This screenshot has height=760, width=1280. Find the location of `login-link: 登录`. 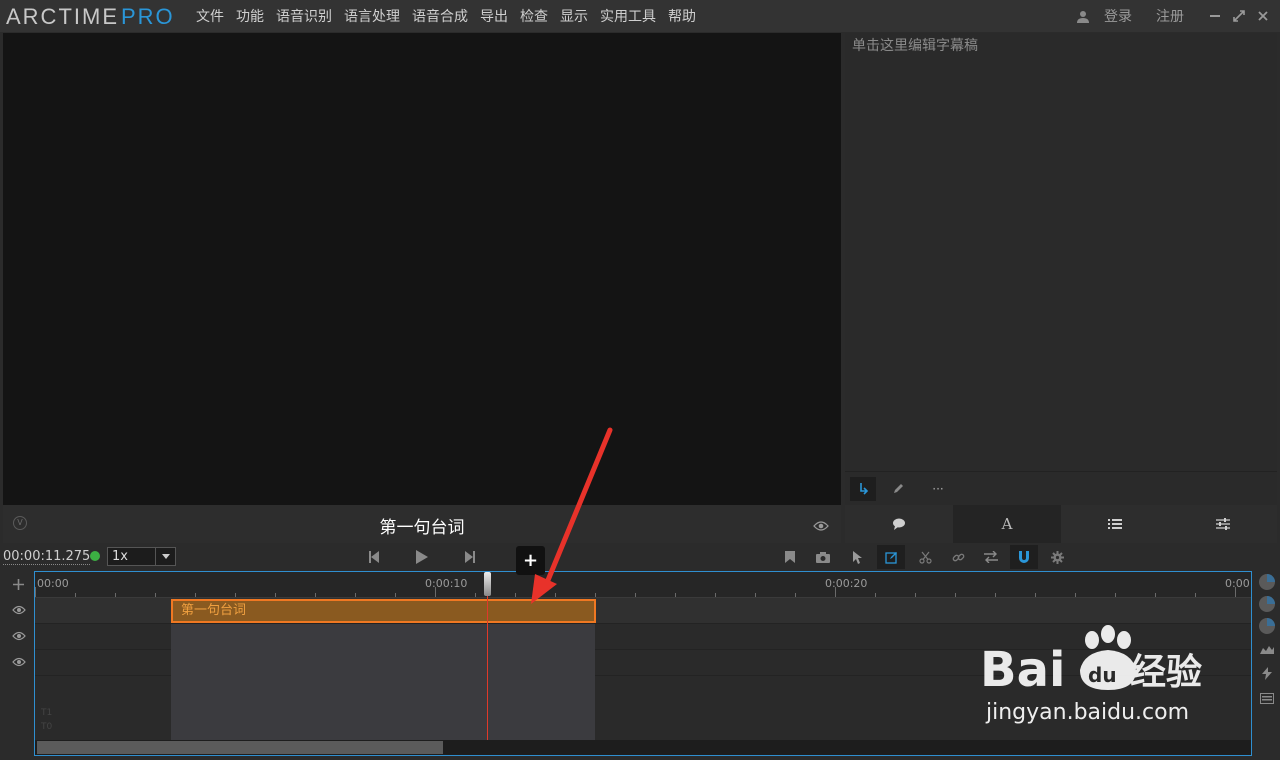

login-link: 登录 is located at coordinates (1118, 16).